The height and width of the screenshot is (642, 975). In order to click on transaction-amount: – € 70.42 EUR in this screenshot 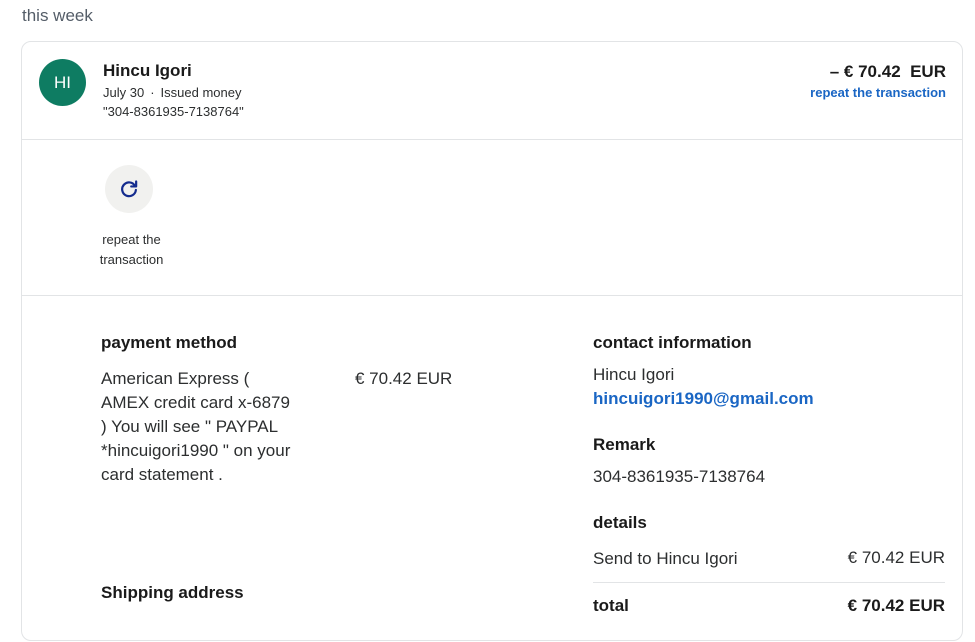, I will do `click(887, 71)`.